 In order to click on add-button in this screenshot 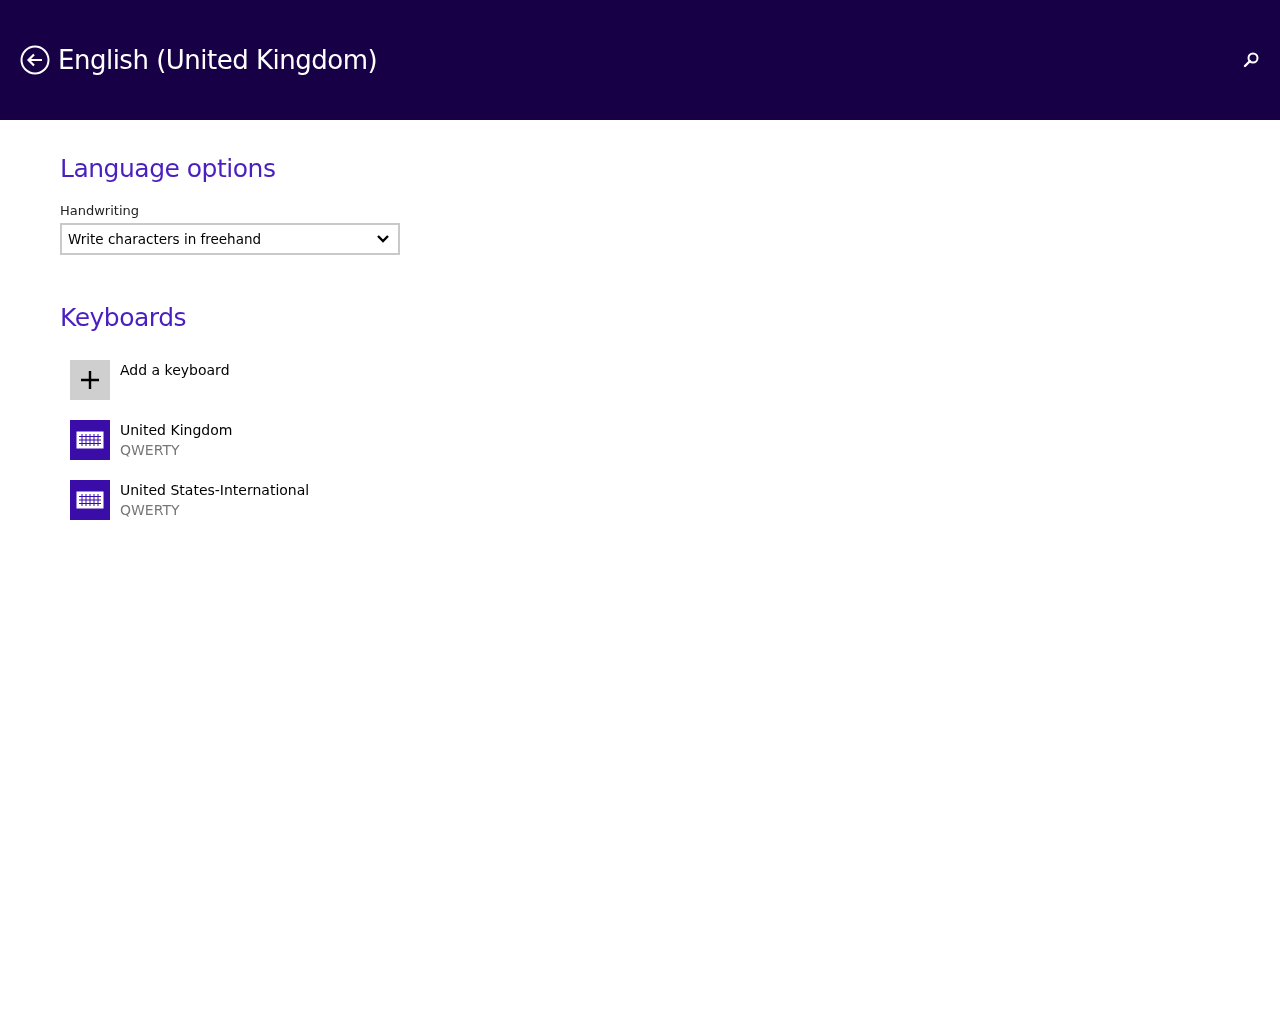, I will do `click(90, 380)`.